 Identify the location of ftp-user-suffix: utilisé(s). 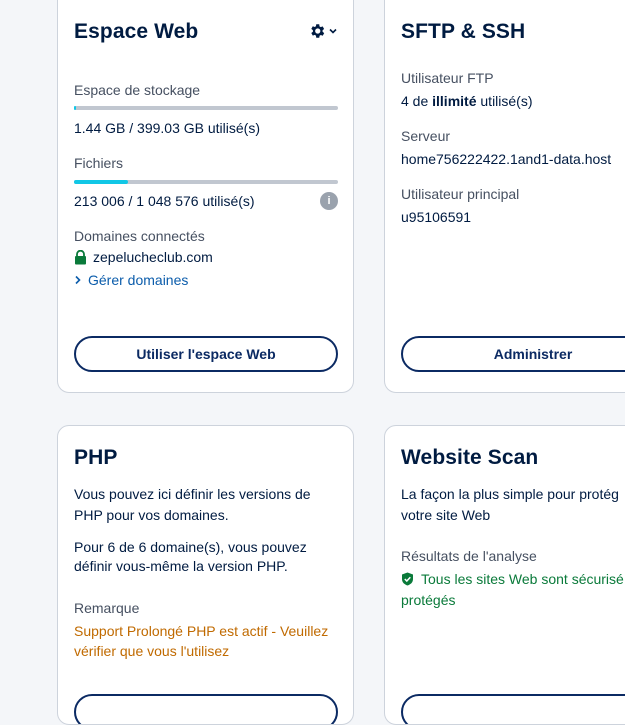
(504, 101).